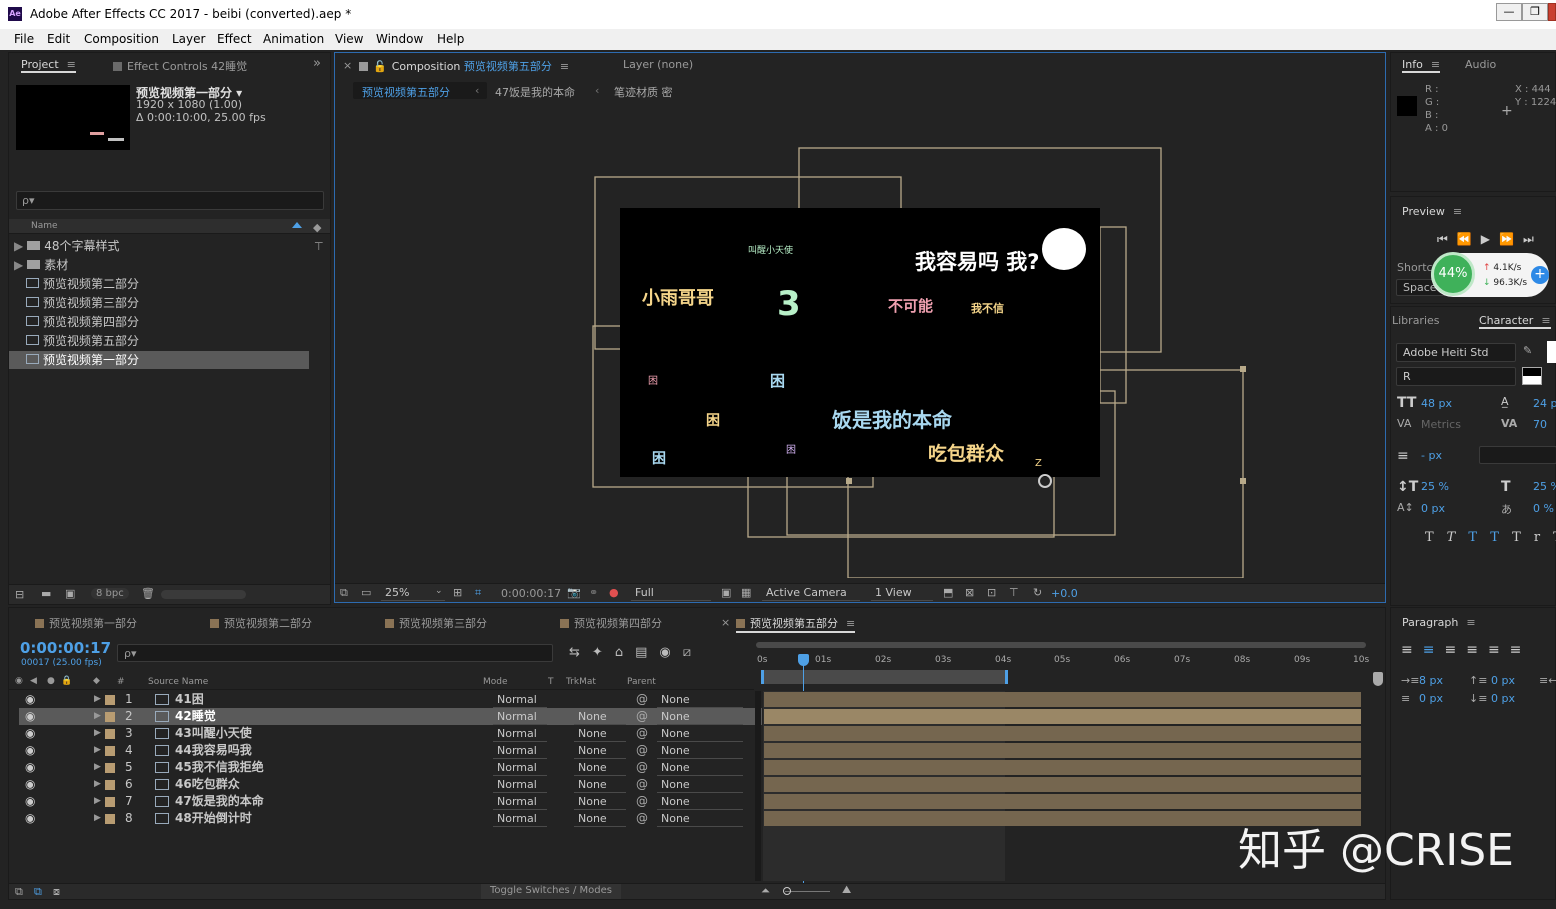  I want to click on tab-layer: Layer (none), so click(658, 64).